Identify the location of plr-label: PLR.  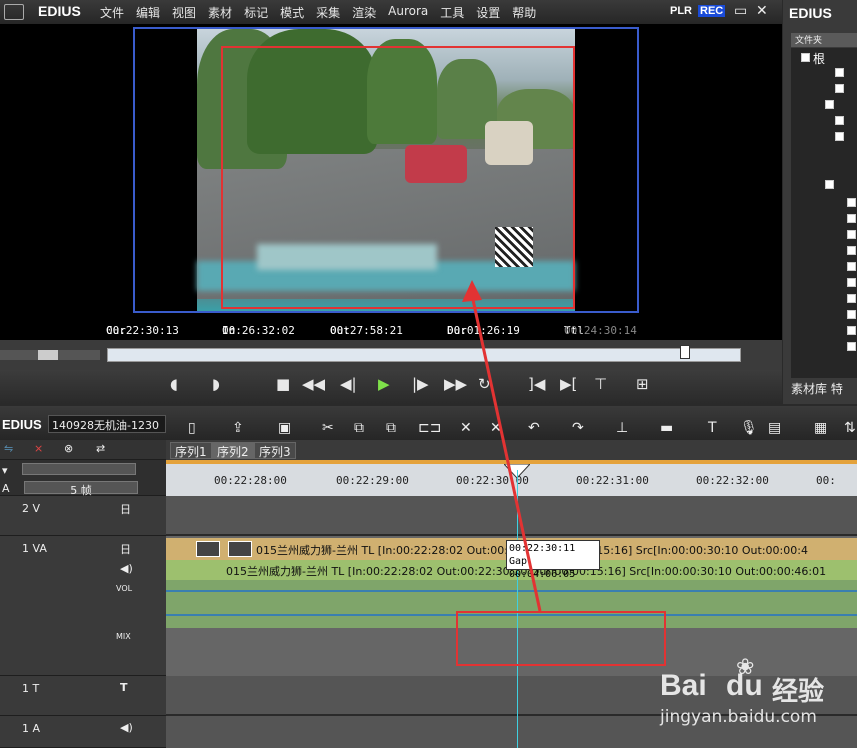
(681, 11).